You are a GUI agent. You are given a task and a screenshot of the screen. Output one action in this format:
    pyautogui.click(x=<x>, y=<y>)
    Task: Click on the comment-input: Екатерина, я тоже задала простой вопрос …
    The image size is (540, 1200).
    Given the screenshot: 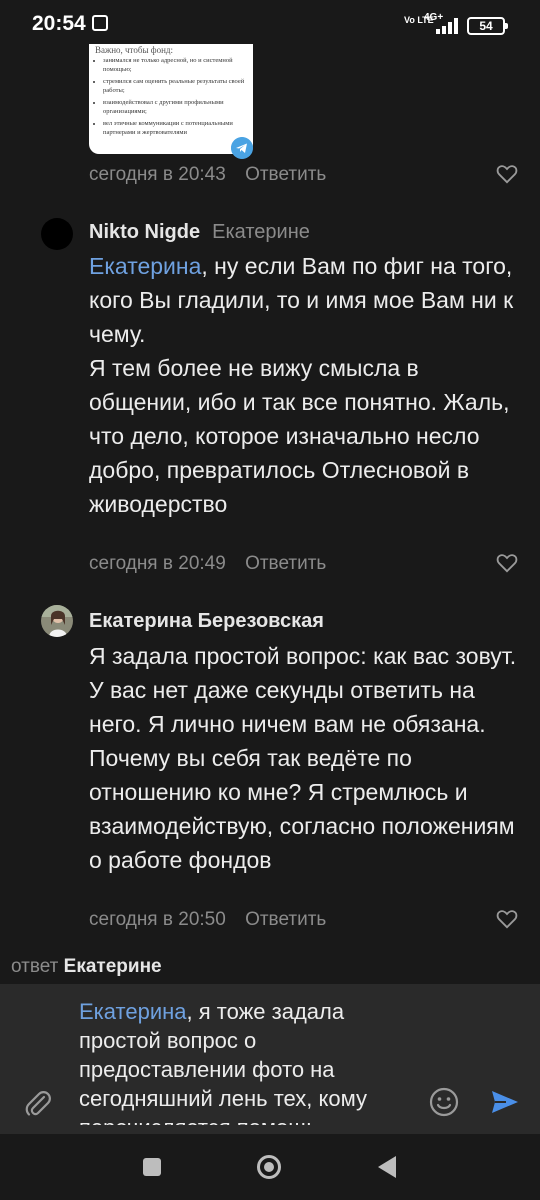 What is the action you would take?
    pyautogui.click(x=244, y=1061)
    